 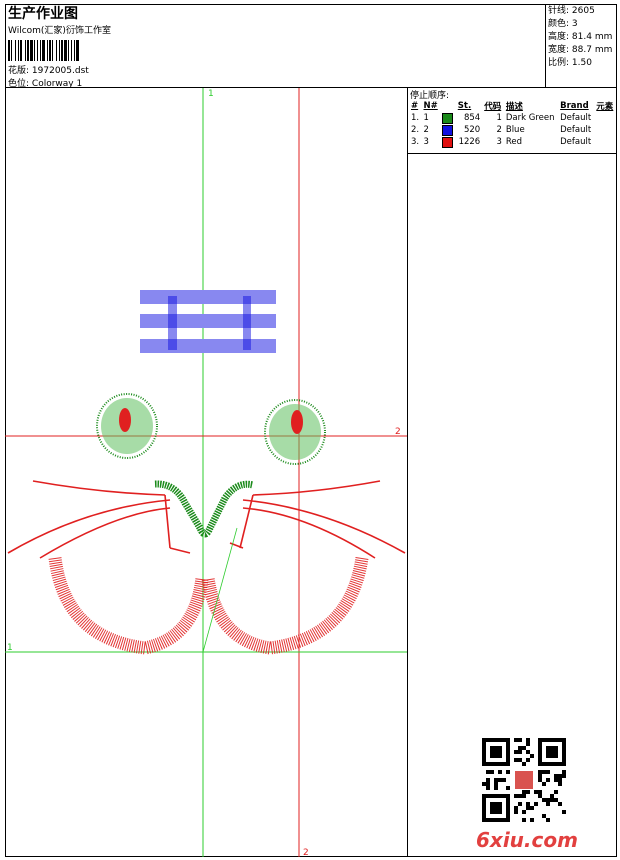 I want to click on stat-colors: 颜色: 3, so click(x=563, y=24).